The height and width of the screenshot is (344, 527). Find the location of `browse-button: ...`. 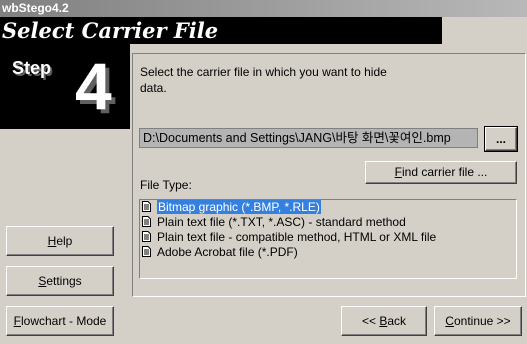

browse-button: ... is located at coordinates (501, 139).